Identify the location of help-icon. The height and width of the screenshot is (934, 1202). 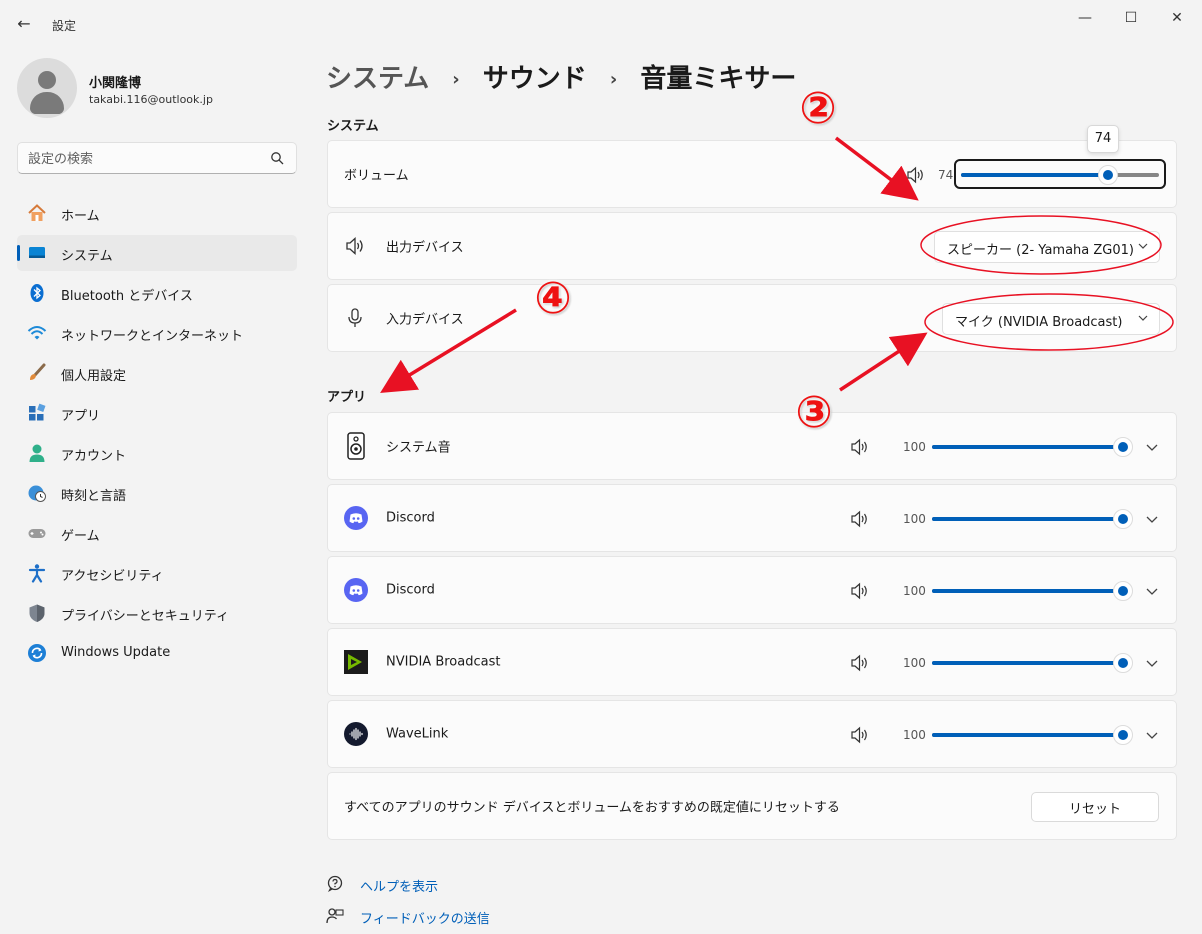
(335, 883).